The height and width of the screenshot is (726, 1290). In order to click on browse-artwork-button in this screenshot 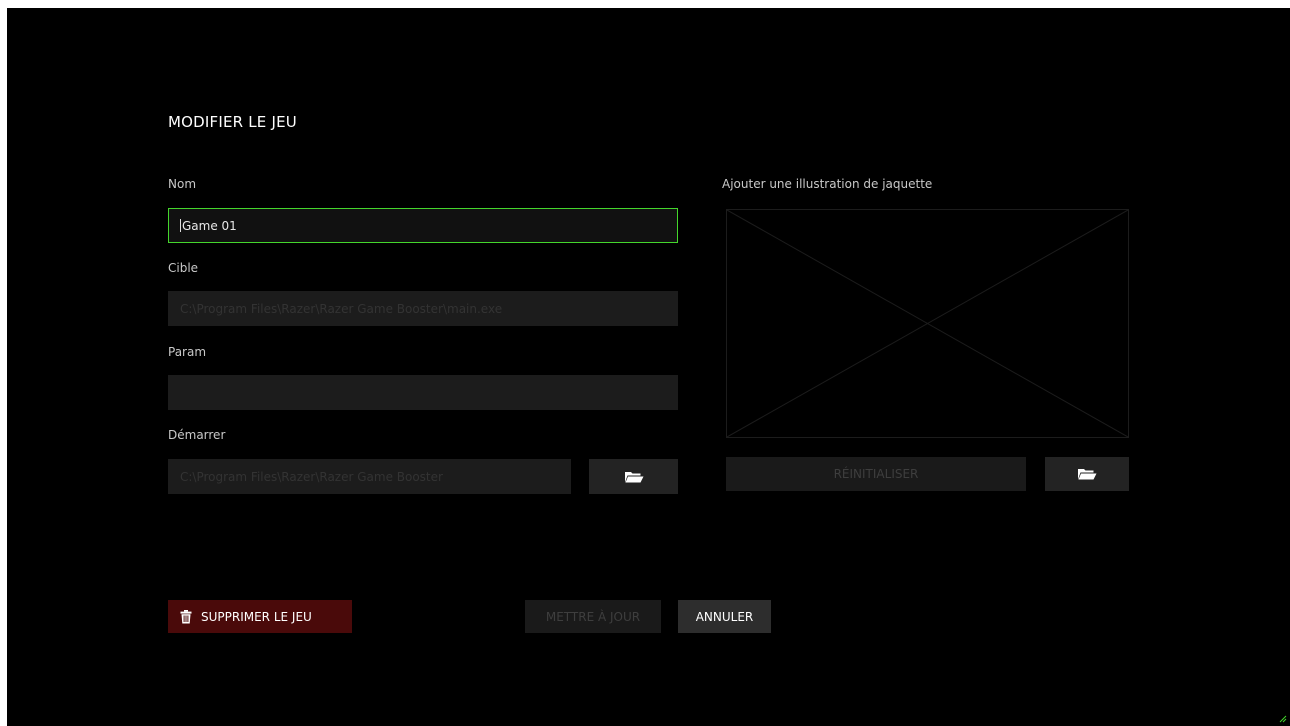, I will do `click(1087, 474)`.